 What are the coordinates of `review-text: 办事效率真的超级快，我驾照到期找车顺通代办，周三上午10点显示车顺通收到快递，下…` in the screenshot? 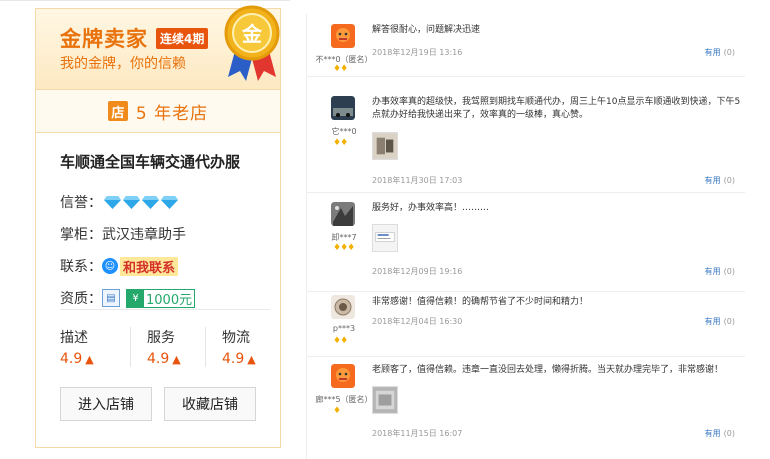 It's located at (556, 108).